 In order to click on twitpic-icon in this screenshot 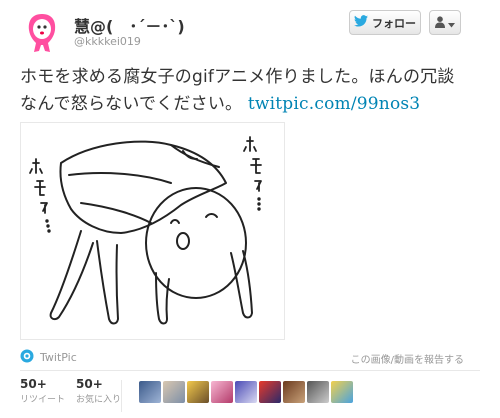, I will do `click(27, 357)`.